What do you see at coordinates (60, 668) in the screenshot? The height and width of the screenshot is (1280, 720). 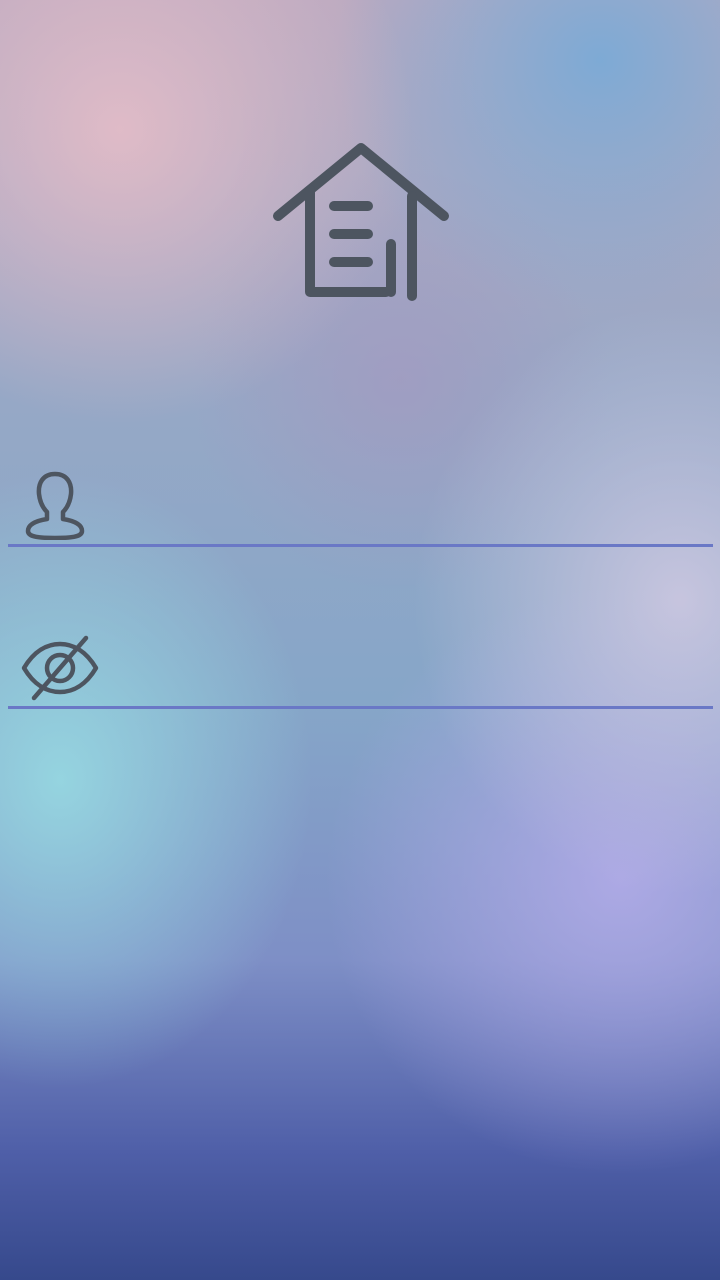 I see `eye-off-icon` at bounding box center [60, 668].